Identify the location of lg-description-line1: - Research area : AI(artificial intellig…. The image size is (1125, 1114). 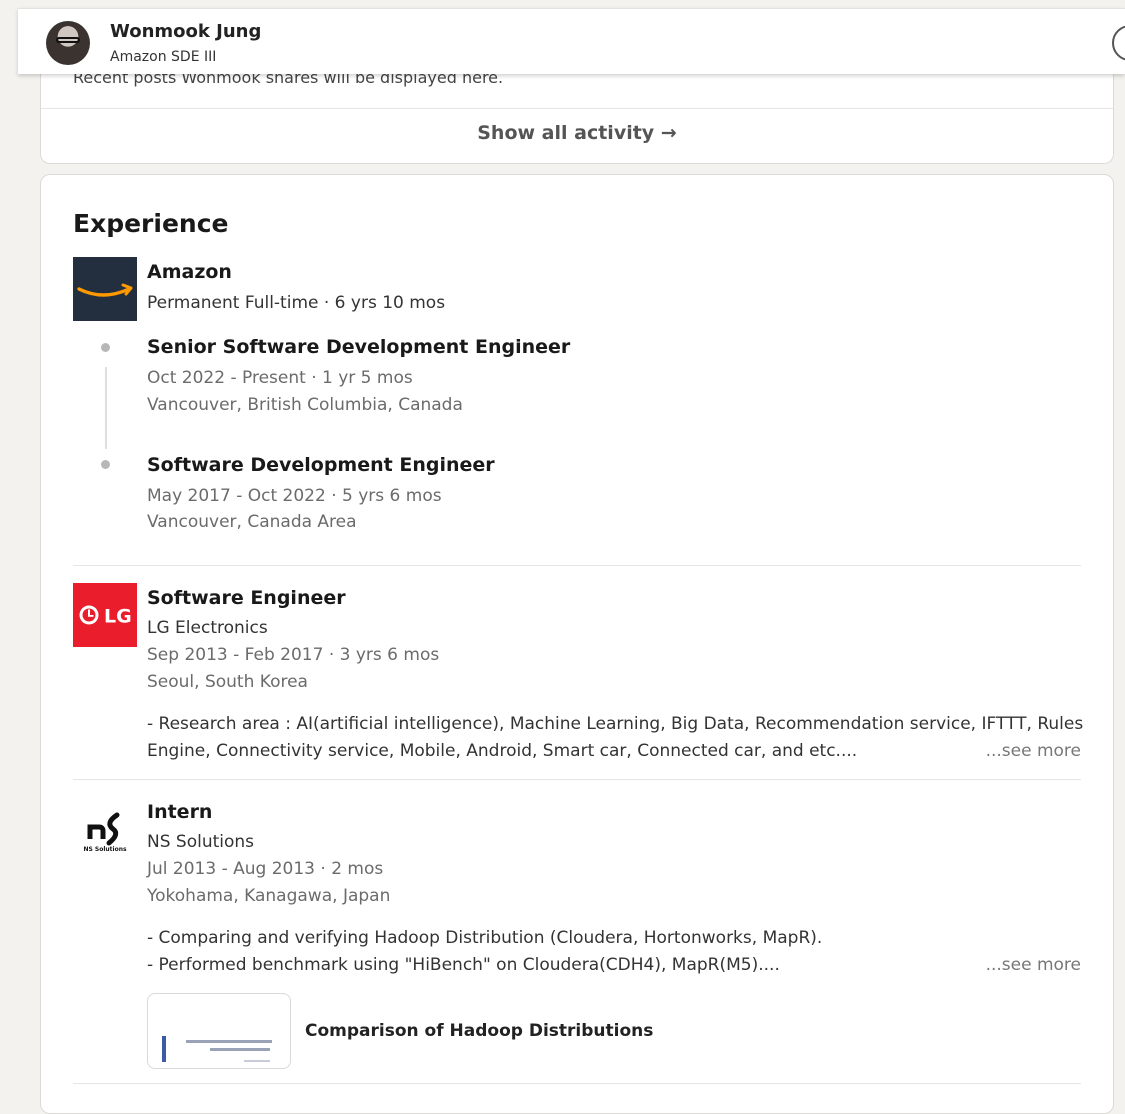
(615, 724).